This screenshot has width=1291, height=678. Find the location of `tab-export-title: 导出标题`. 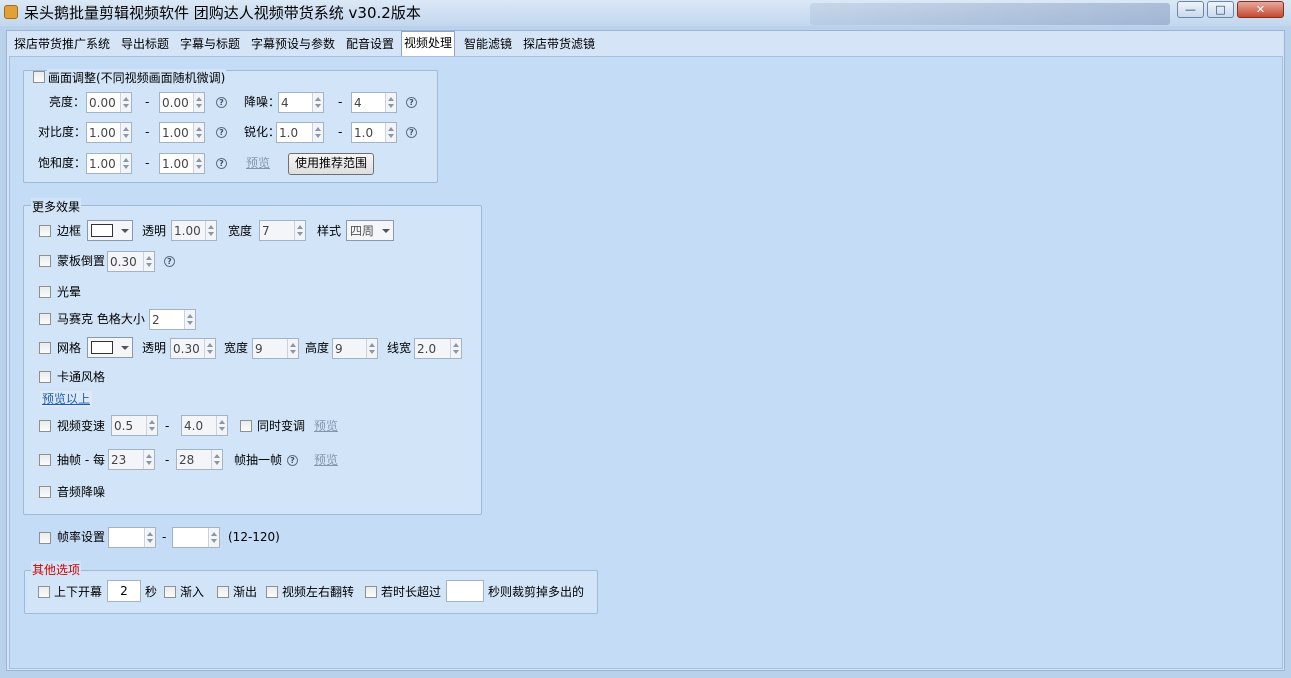

tab-export-title: 导出标题 is located at coordinates (145, 44).